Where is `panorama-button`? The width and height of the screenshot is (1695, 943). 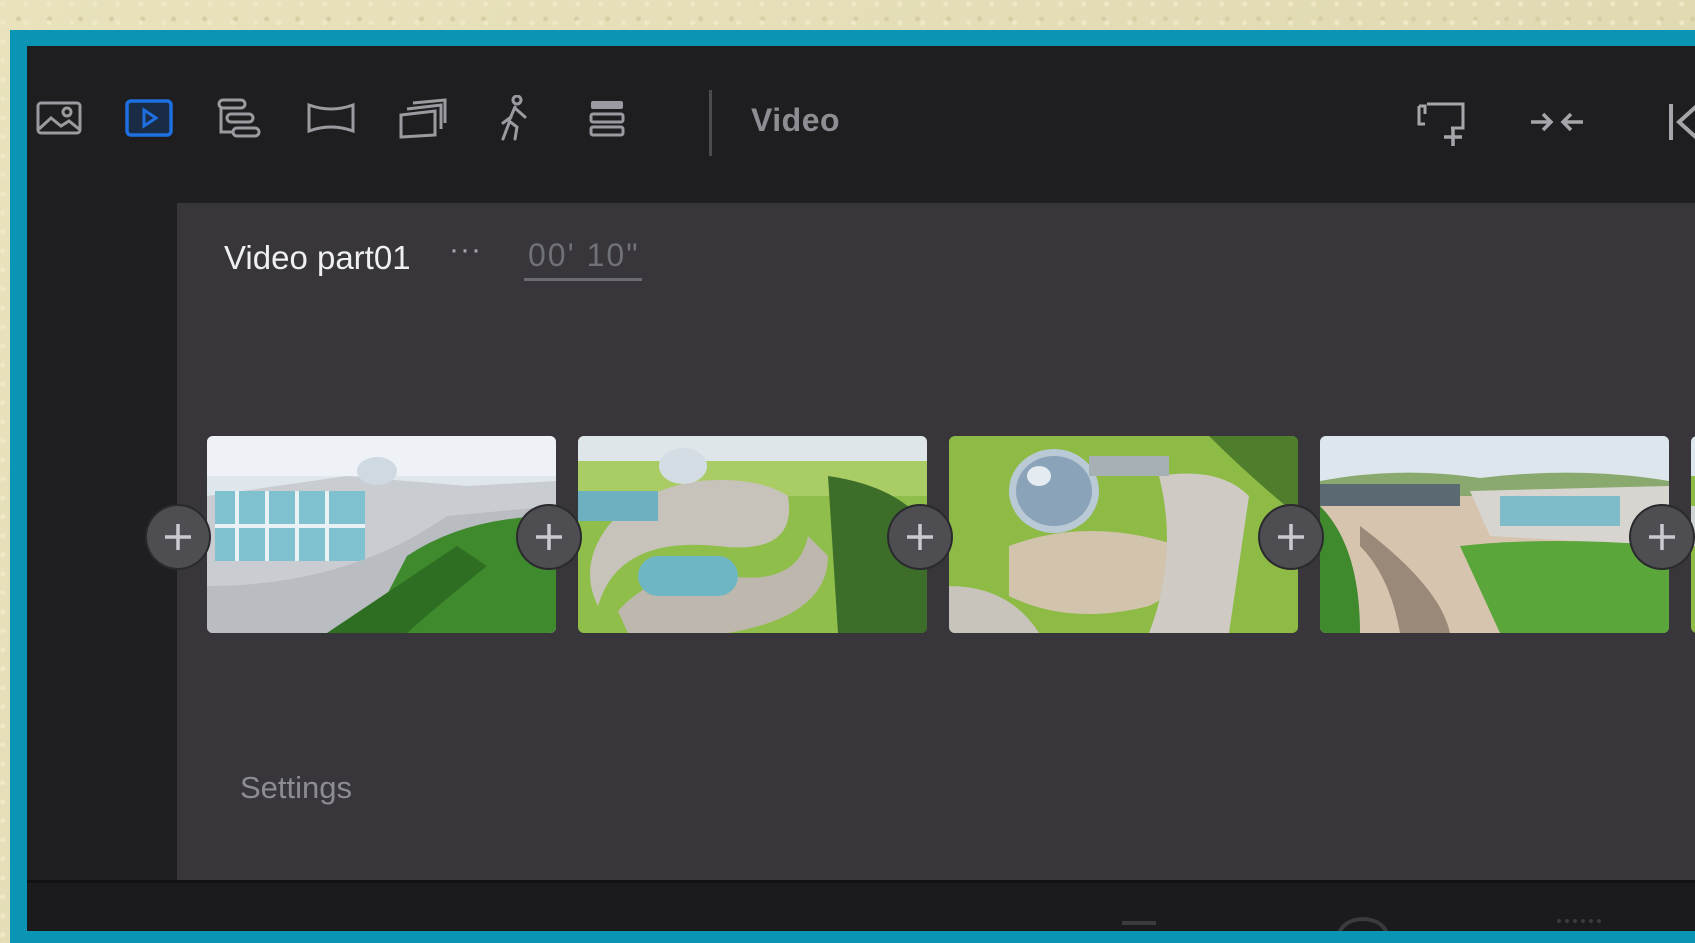 panorama-button is located at coordinates (331, 118).